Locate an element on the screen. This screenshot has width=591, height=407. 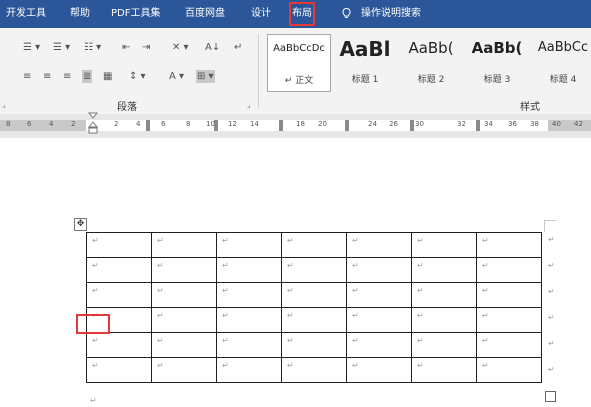
distributed-button: ▦ is located at coordinates (107, 76).